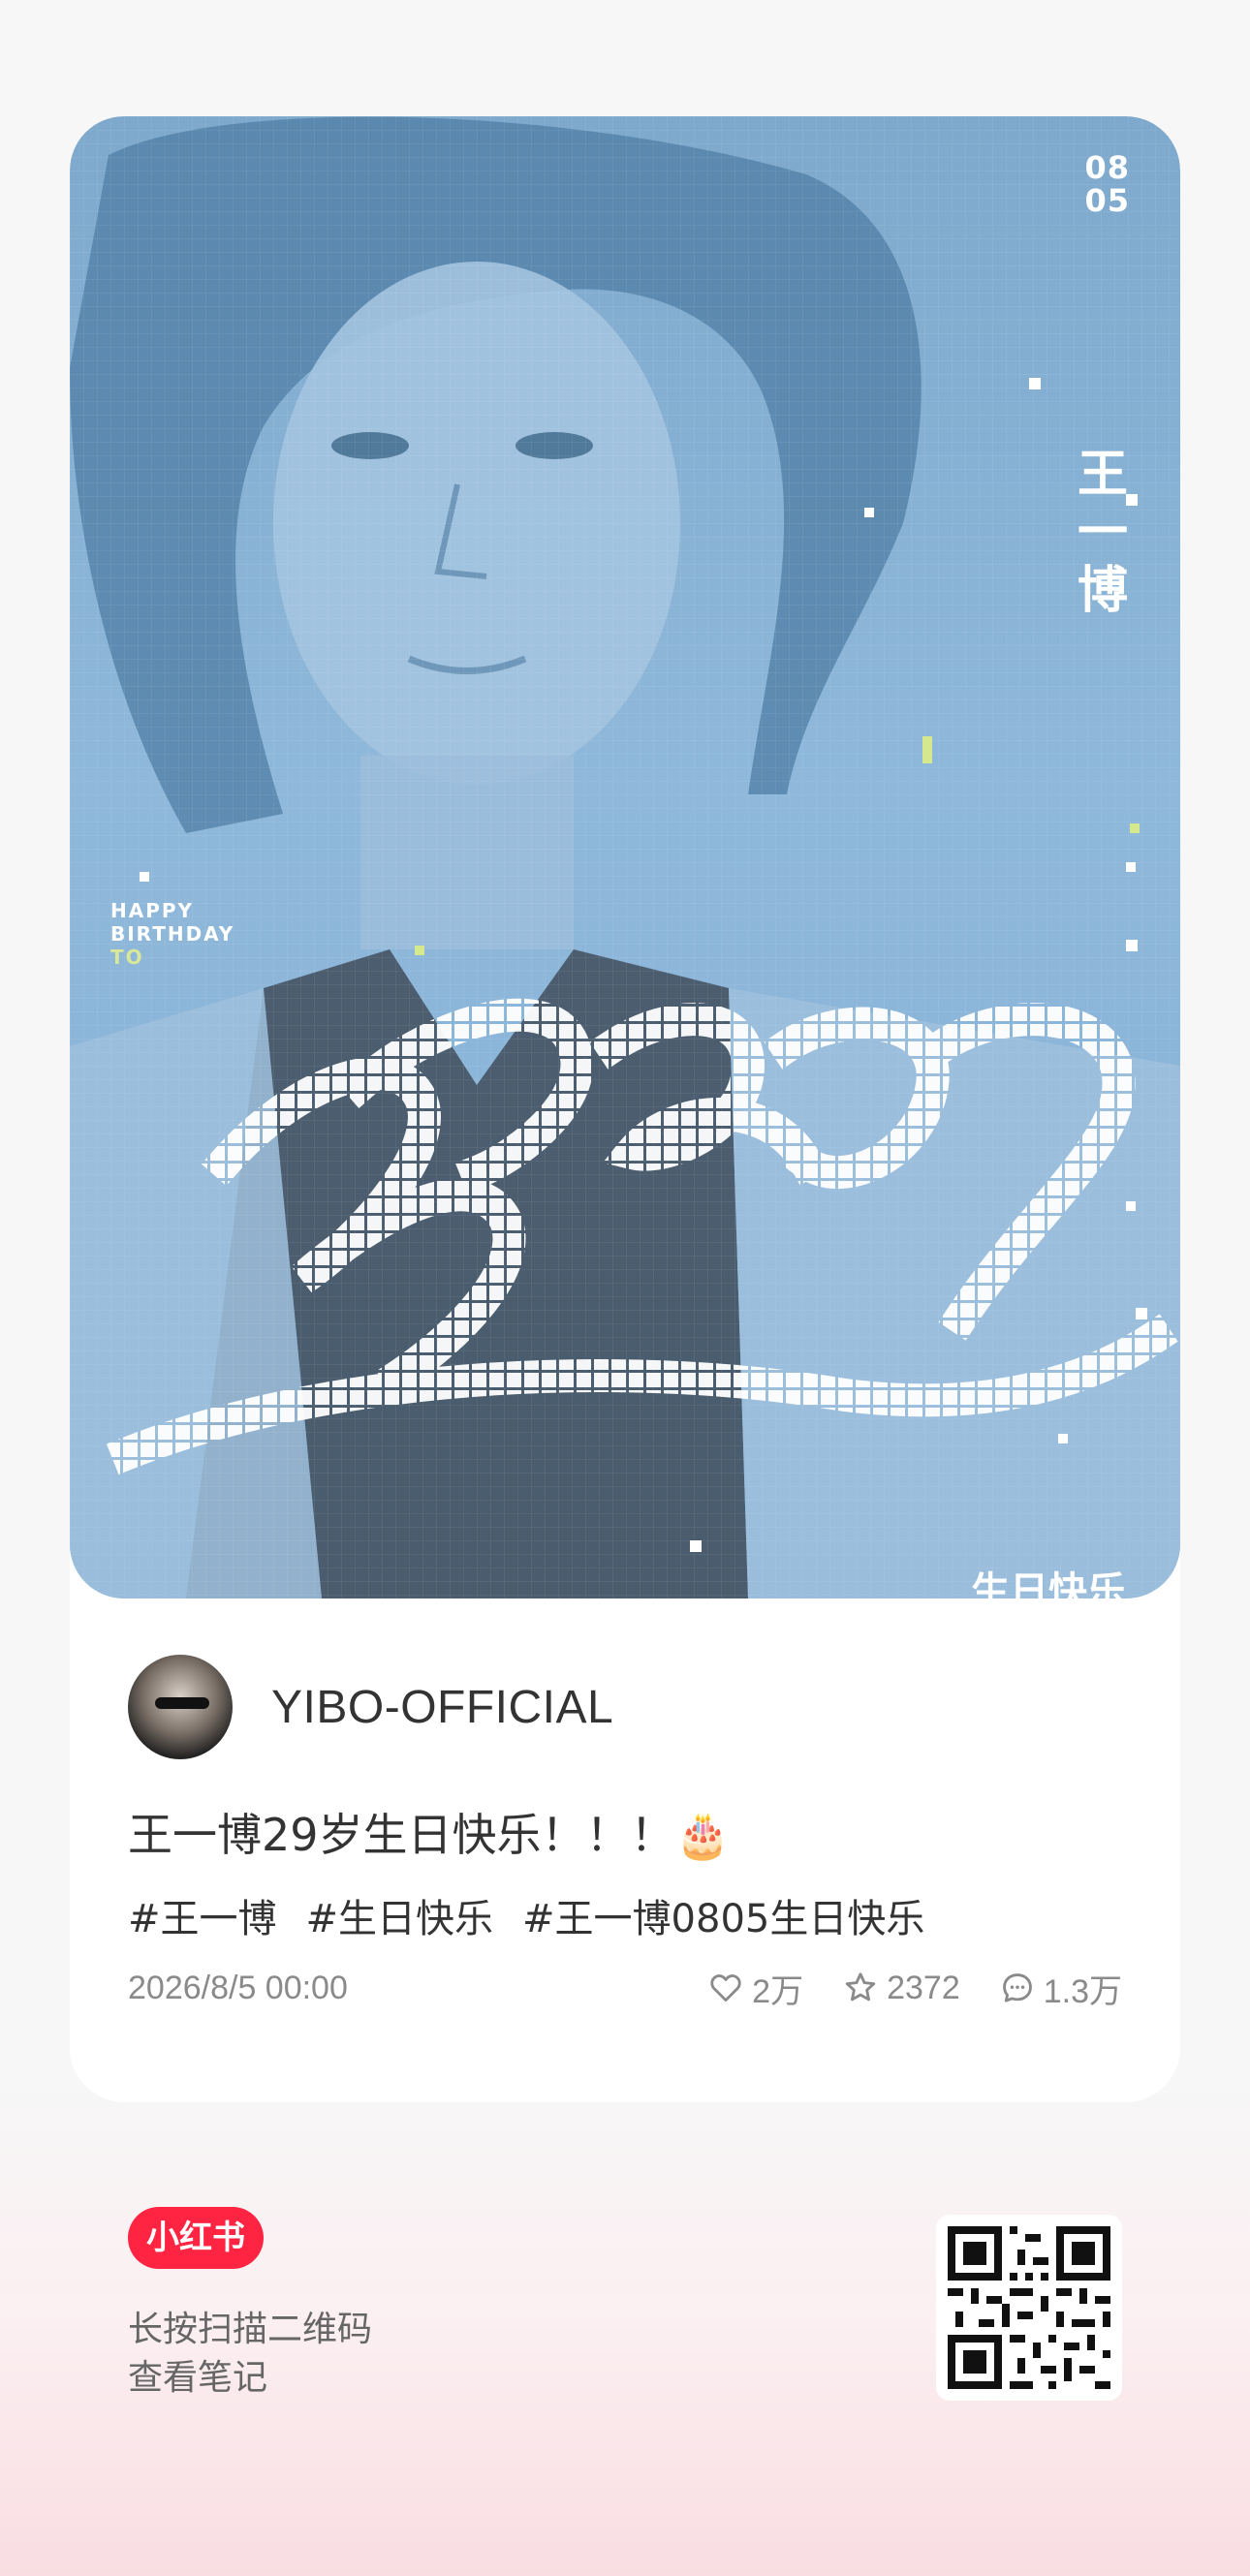  I want to click on author-row: YIBO-OFFICIAL, so click(370, 1707).